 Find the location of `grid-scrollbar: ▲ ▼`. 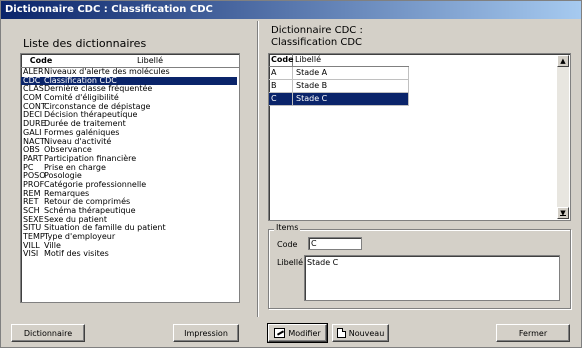

grid-scrollbar: ▲ ▼ is located at coordinates (563, 137).